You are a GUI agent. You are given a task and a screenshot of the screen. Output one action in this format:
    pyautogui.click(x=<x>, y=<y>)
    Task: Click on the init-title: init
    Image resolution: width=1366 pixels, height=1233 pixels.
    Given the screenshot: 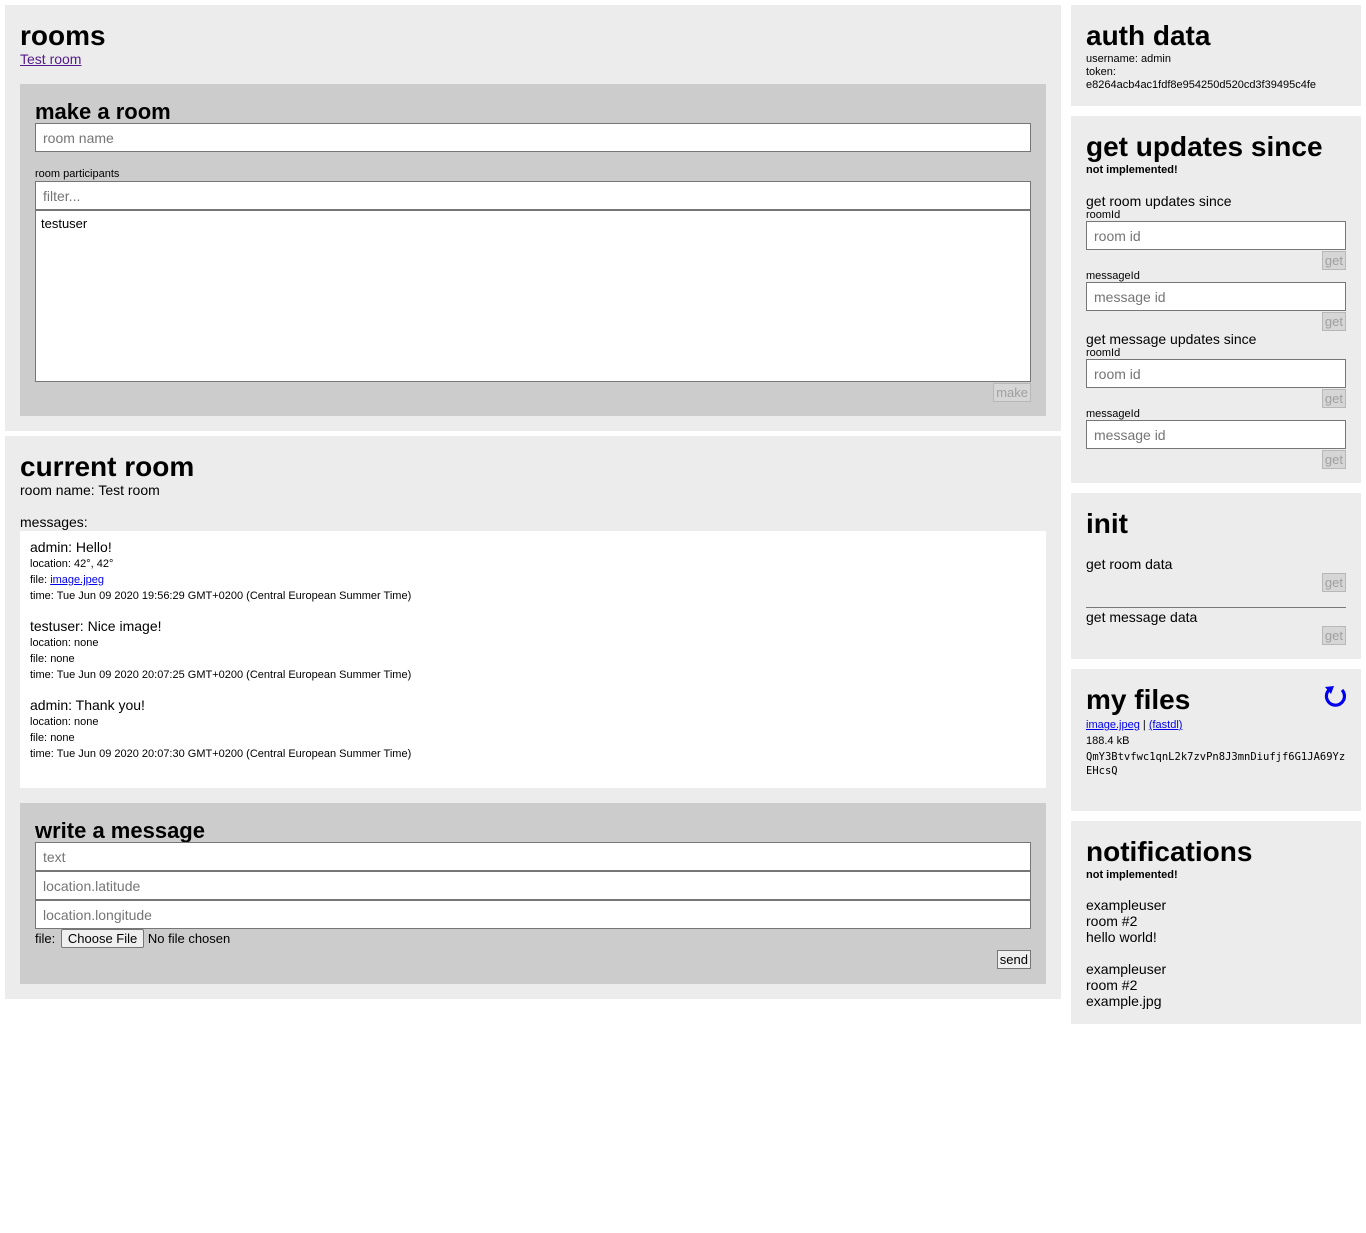 What is the action you would take?
    pyautogui.click(x=1107, y=523)
    